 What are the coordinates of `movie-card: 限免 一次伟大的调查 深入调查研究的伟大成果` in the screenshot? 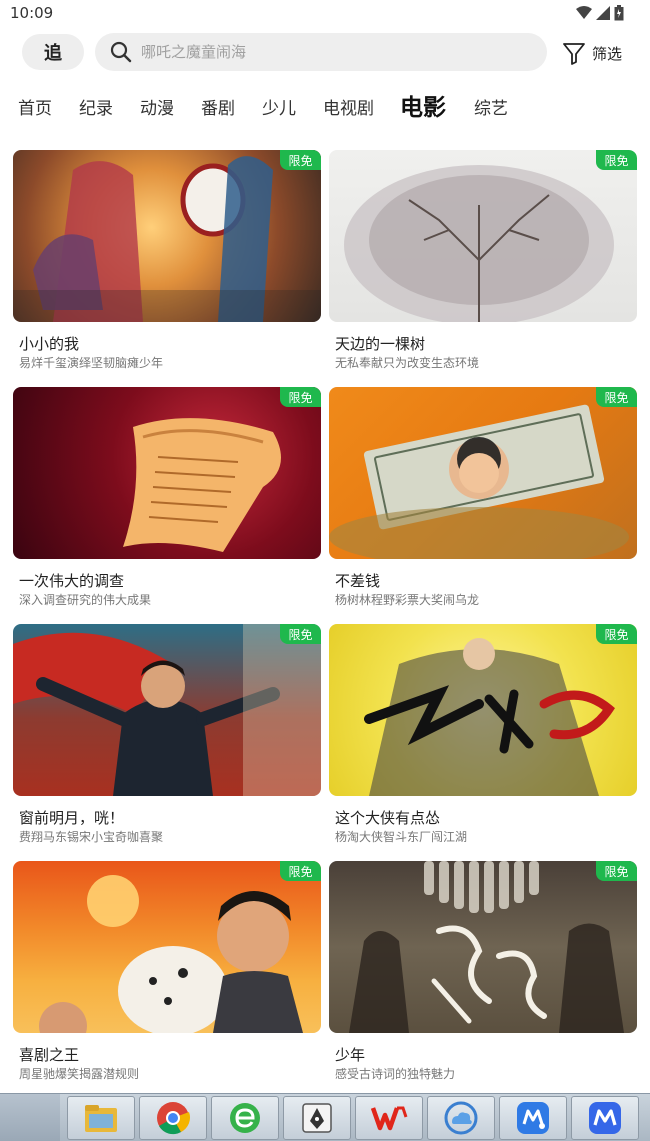 It's located at (167, 500).